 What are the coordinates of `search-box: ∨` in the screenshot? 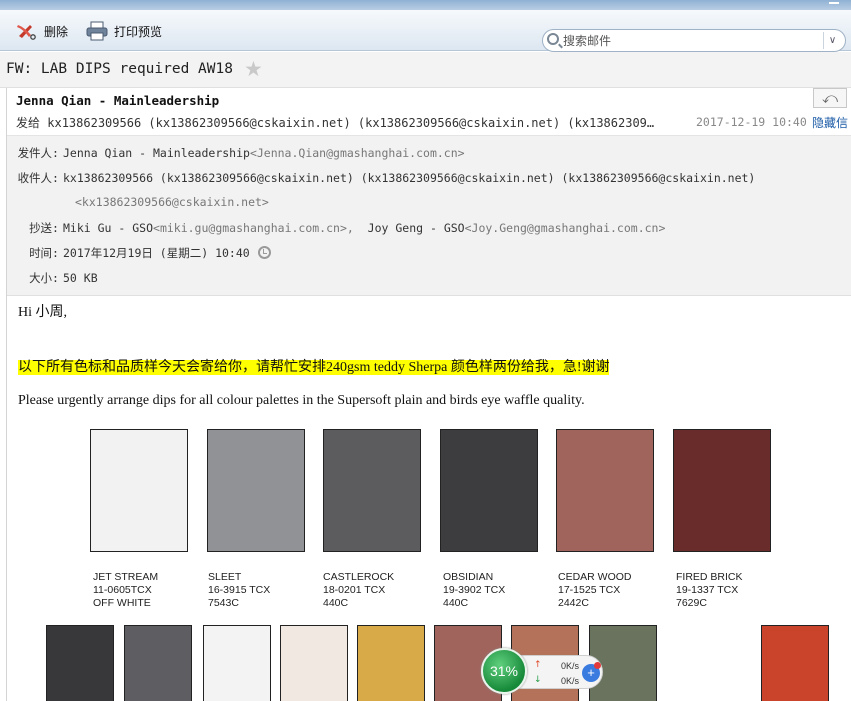 It's located at (694, 40).